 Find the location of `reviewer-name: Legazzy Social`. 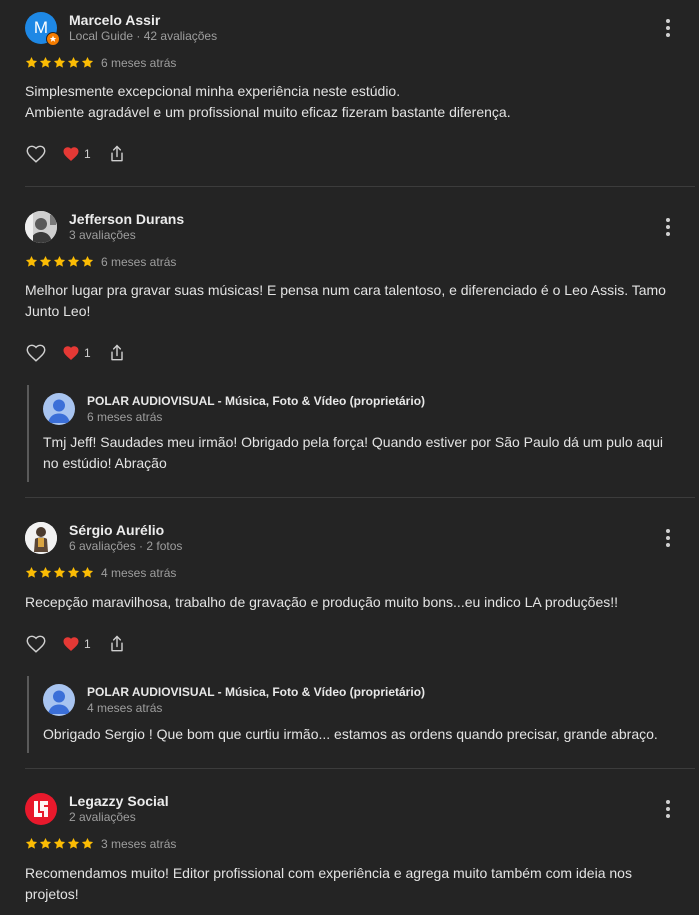

reviewer-name: Legazzy Social is located at coordinates (119, 801).